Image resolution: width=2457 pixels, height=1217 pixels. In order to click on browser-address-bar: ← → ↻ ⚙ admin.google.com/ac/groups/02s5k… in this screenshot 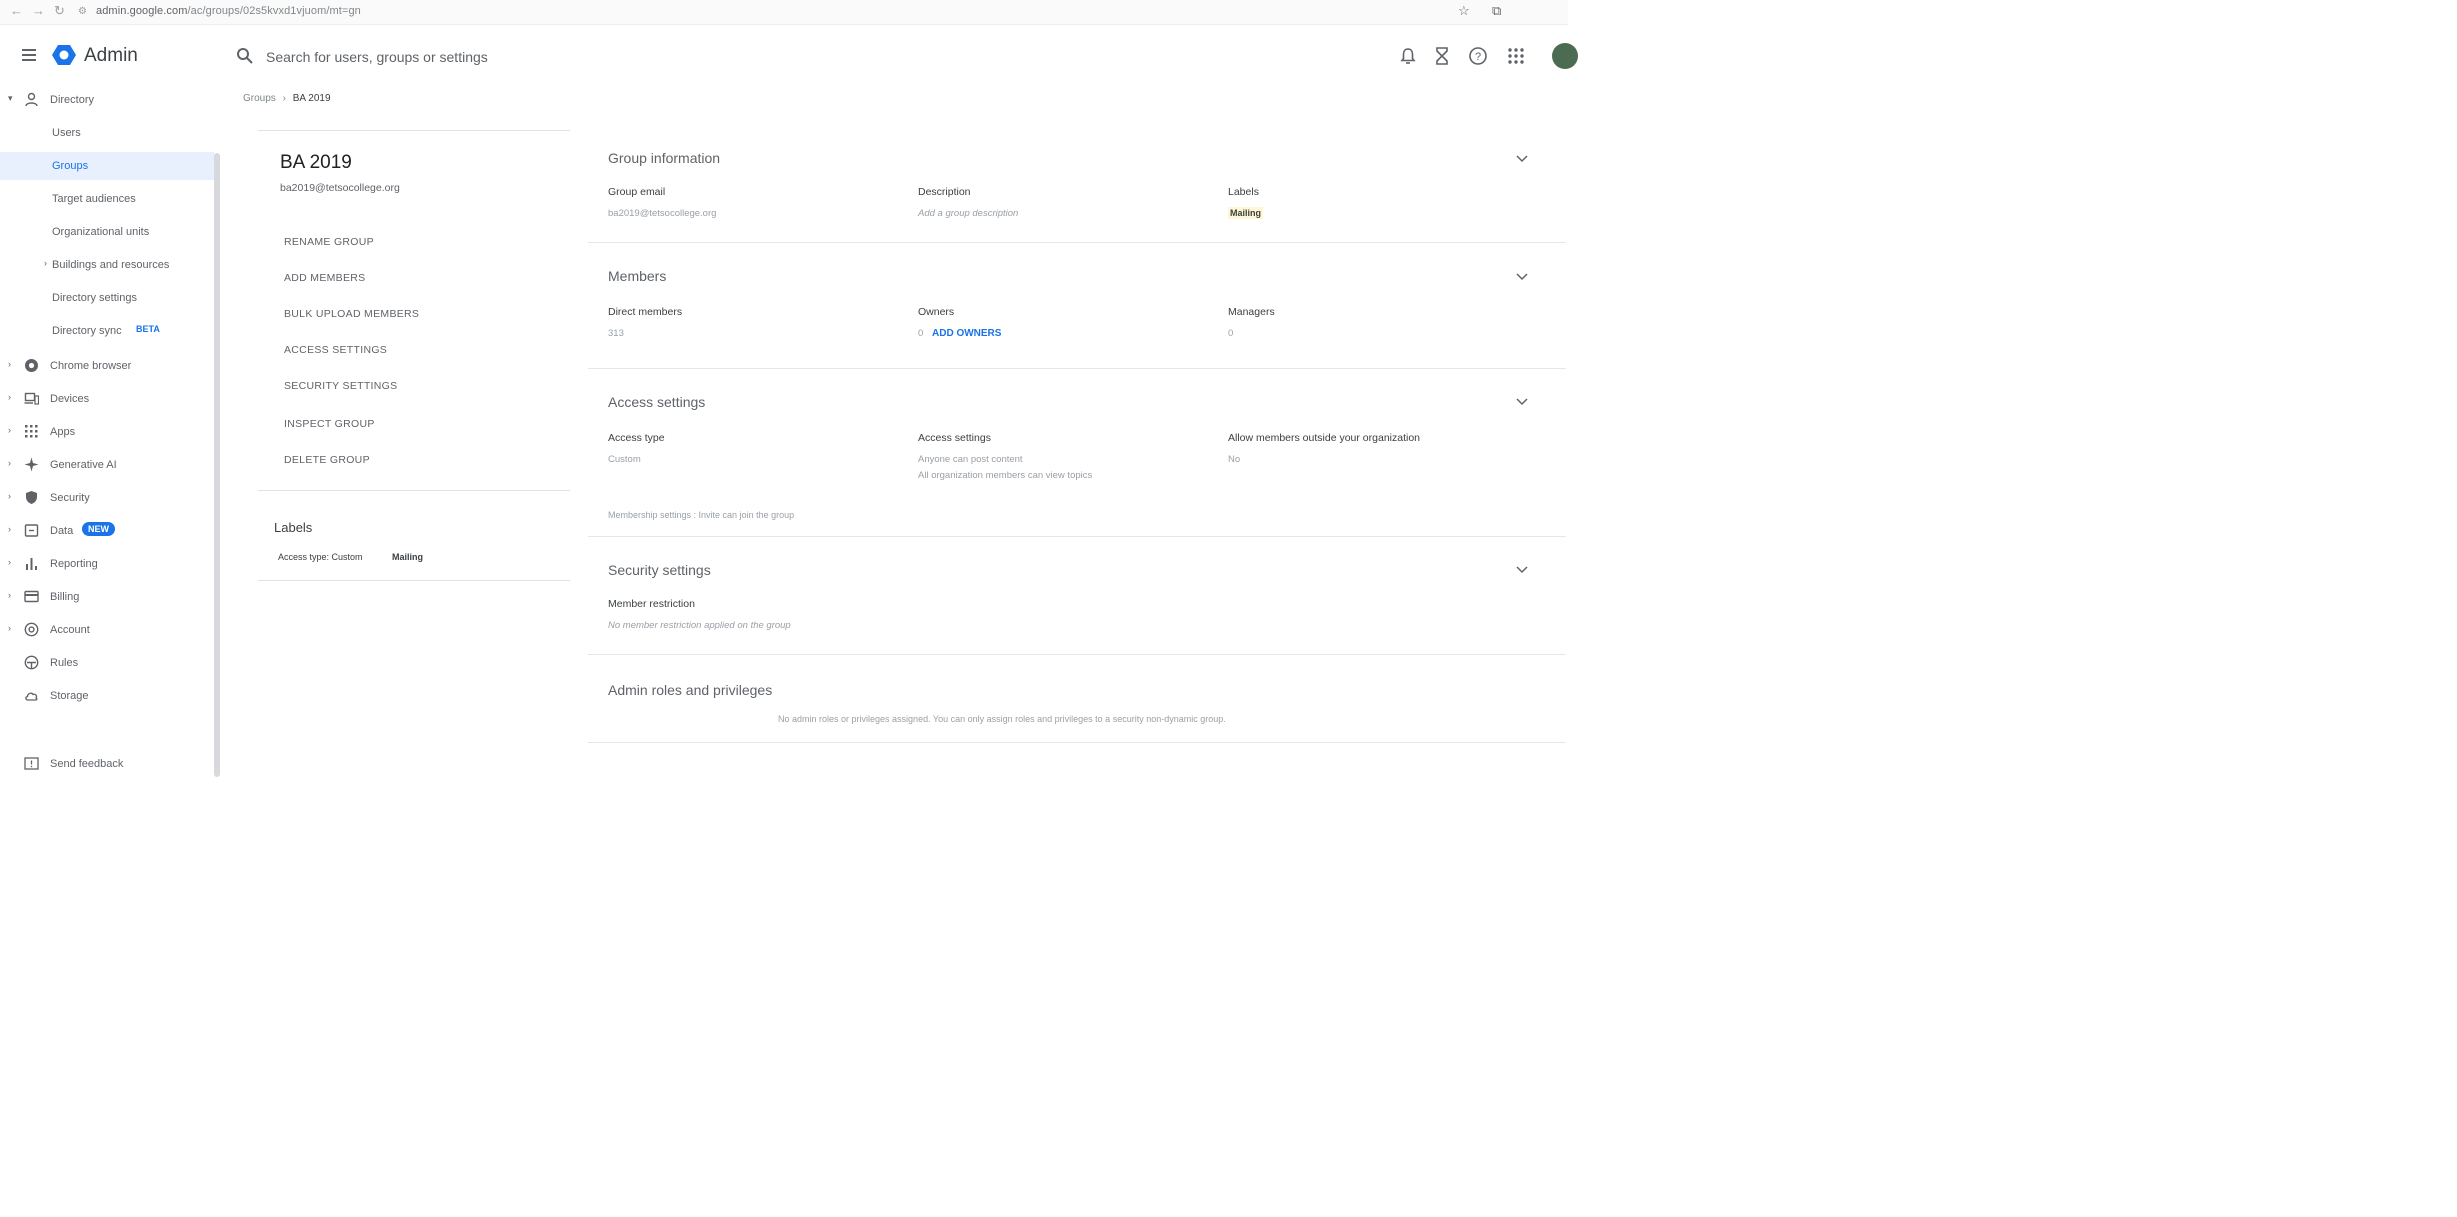, I will do `click(784, 12)`.